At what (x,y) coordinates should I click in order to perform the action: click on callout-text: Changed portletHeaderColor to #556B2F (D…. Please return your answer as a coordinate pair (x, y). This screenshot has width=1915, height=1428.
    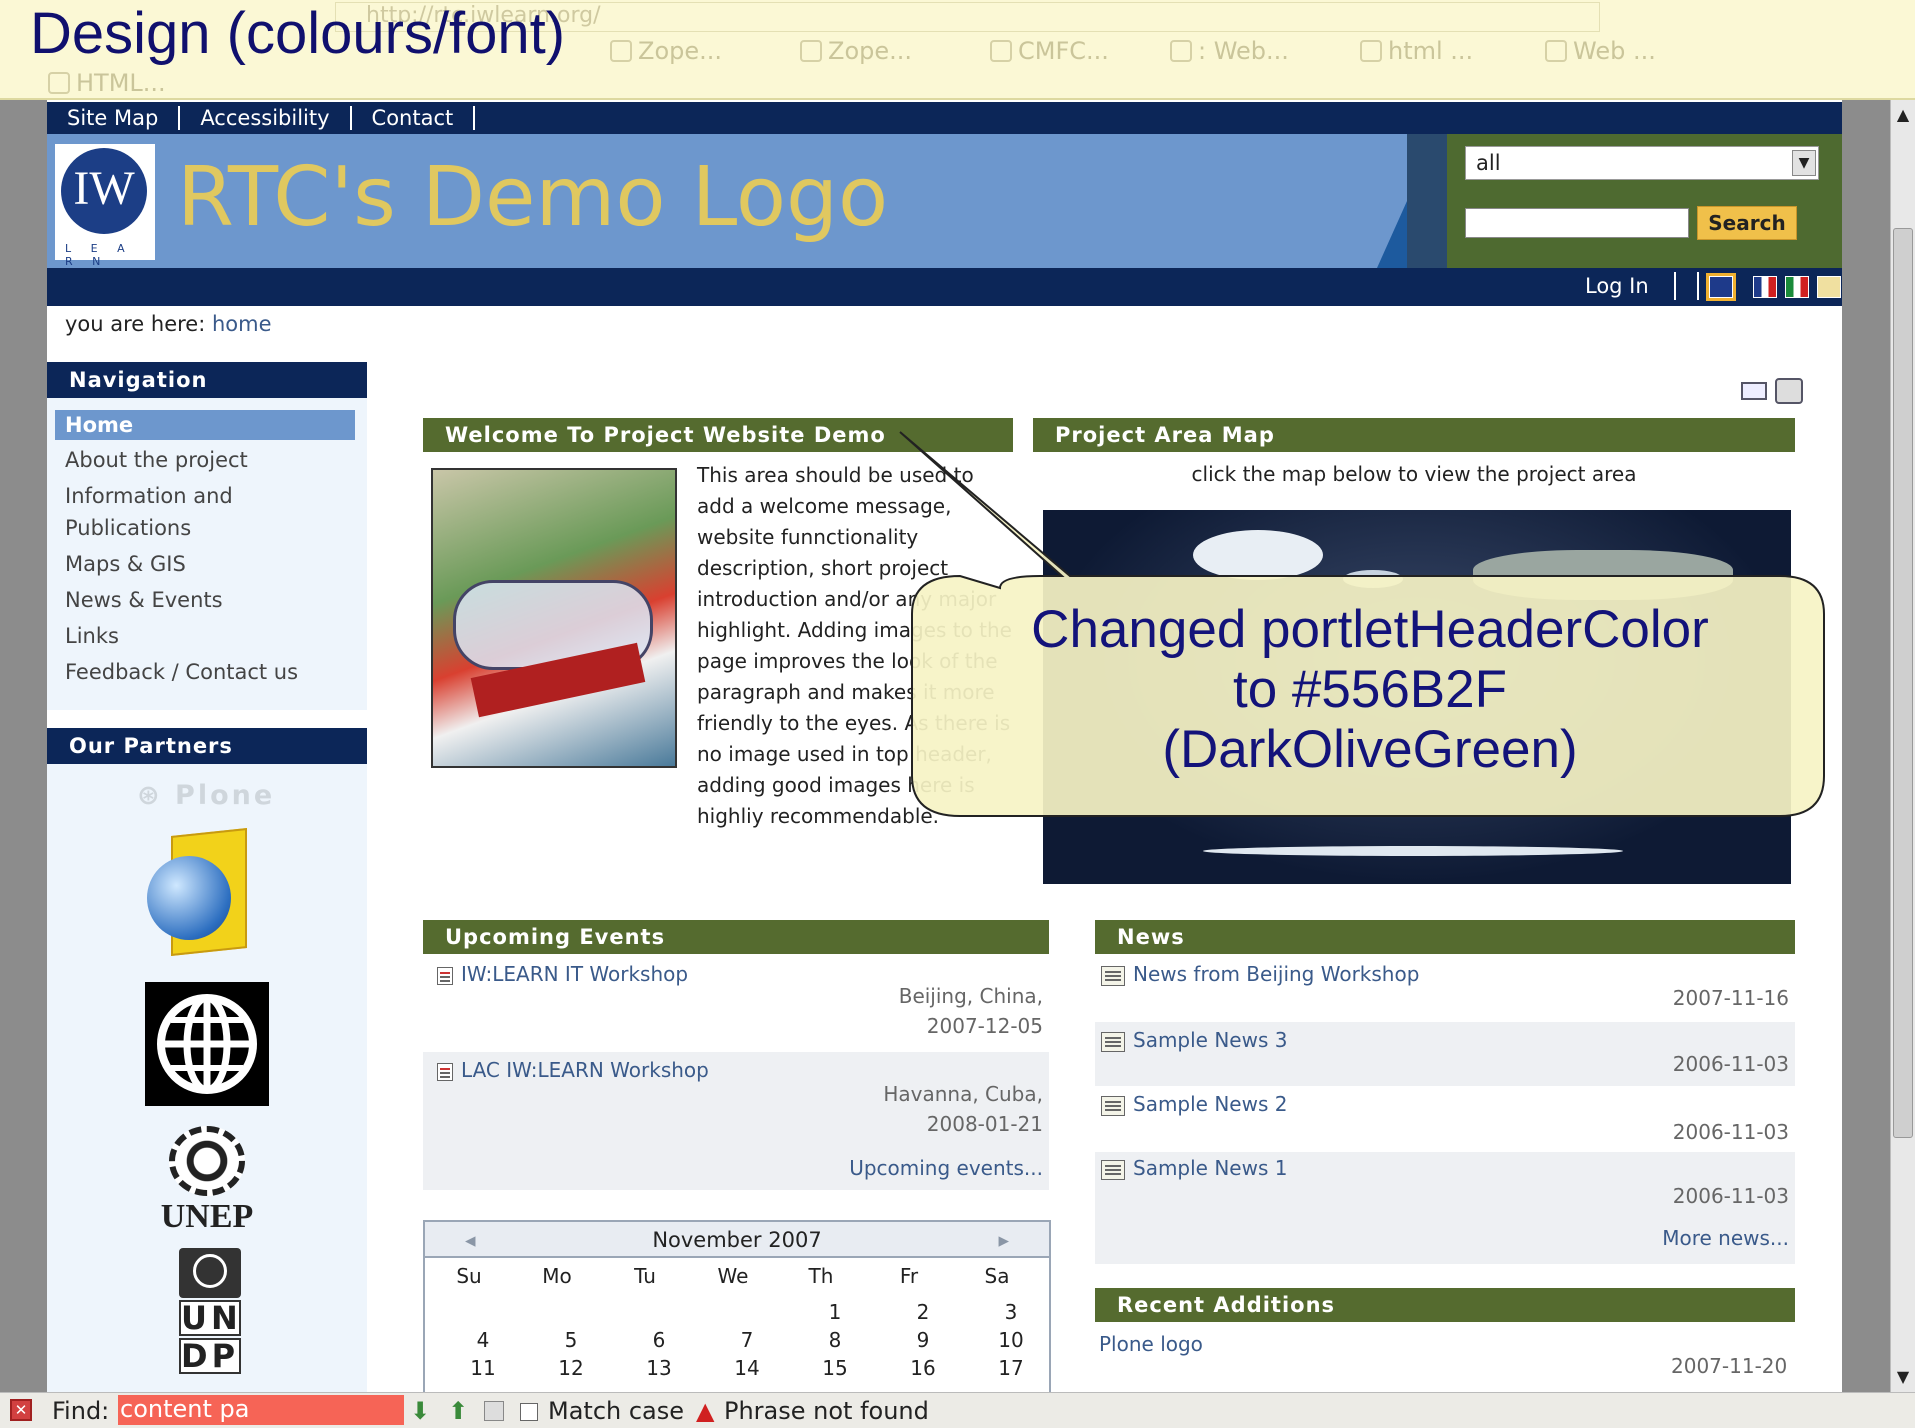
    Looking at the image, I should click on (1370, 690).